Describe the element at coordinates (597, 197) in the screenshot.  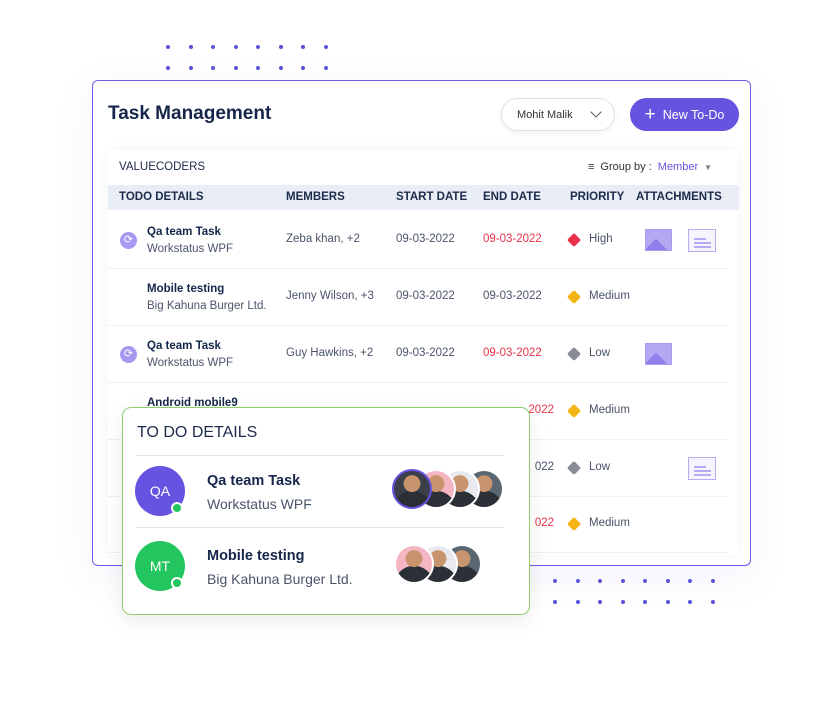
I see `column-header: PRIORITY` at that location.